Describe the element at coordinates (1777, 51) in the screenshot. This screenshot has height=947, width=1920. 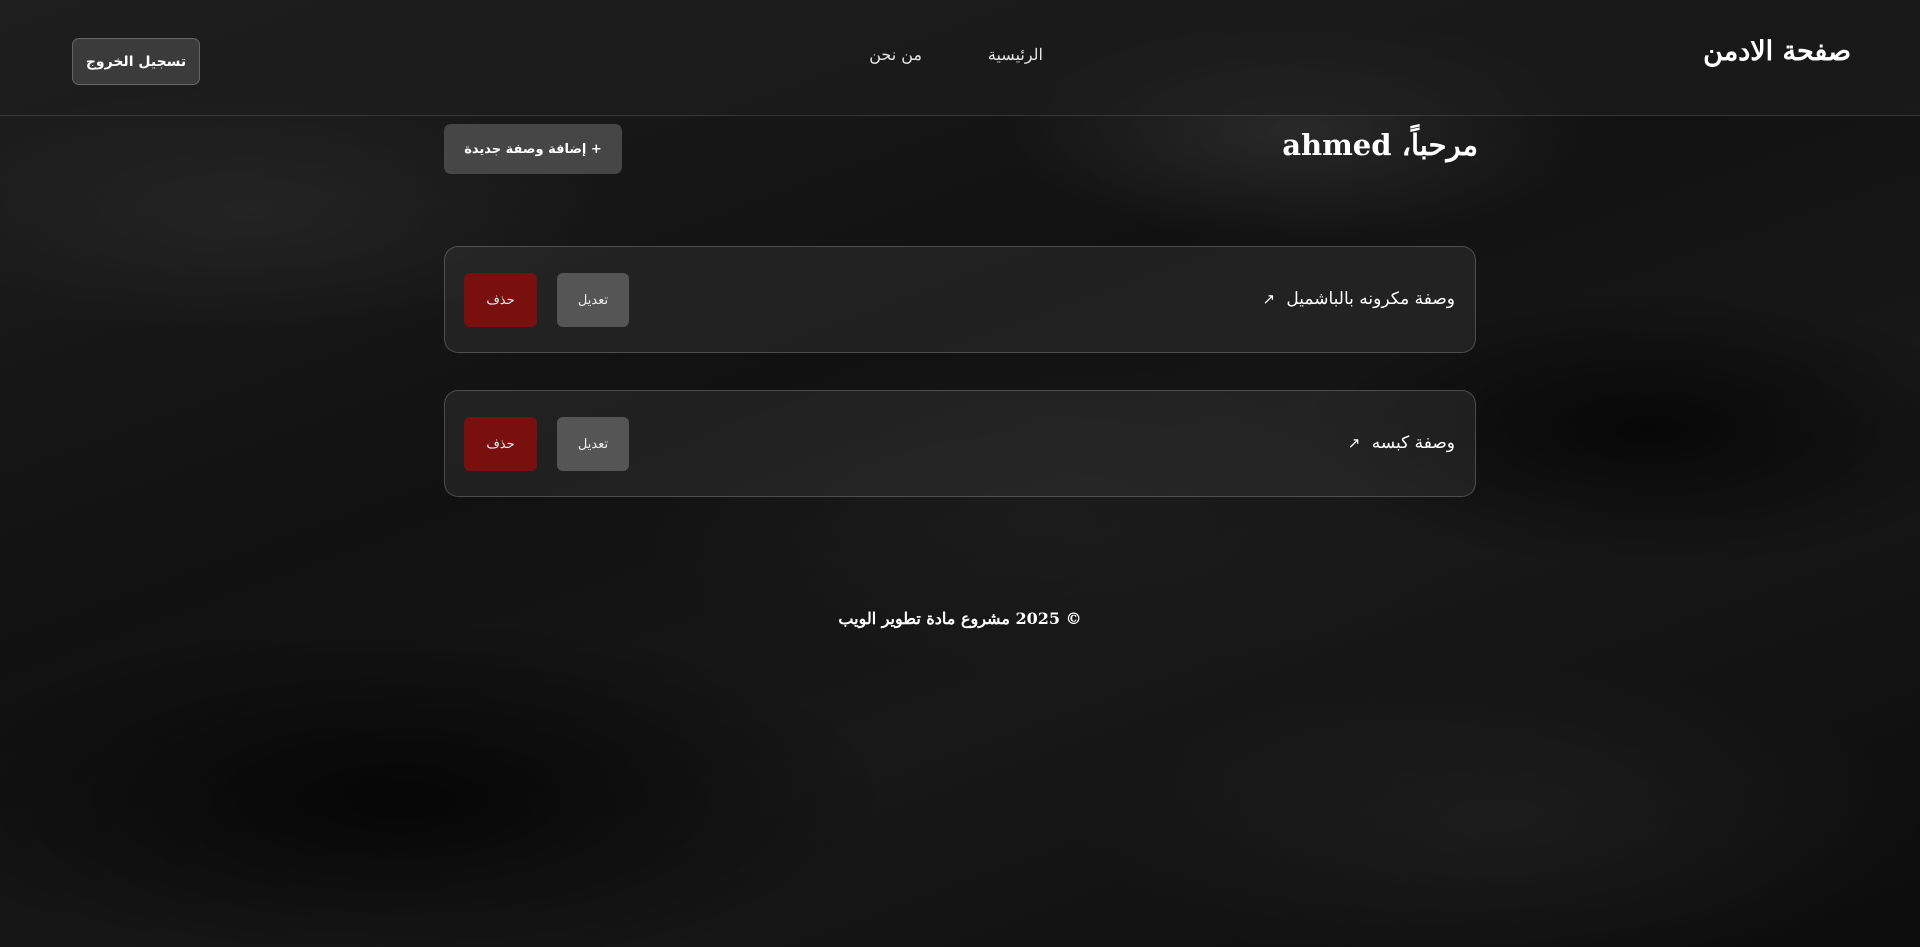
I see `site-title: صفحة الادمن` at that location.